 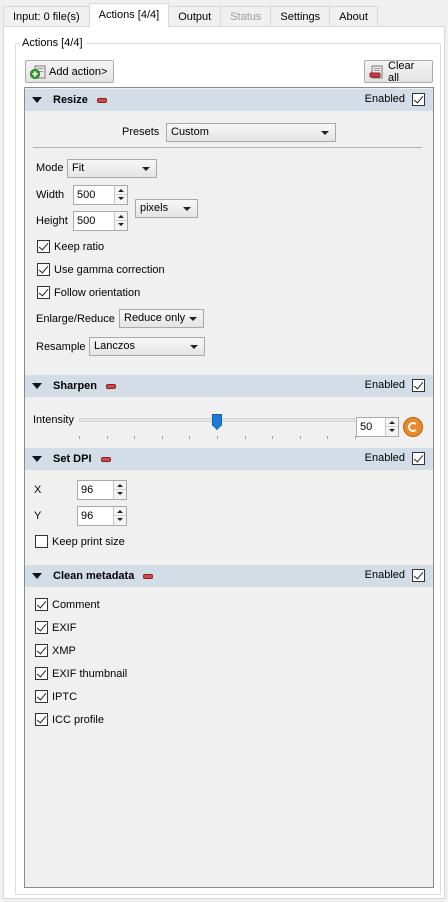 What do you see at coordinates (100, 195) in the screenshot?
I see `width-spinbox: 500` at bounding box center [100, 195].